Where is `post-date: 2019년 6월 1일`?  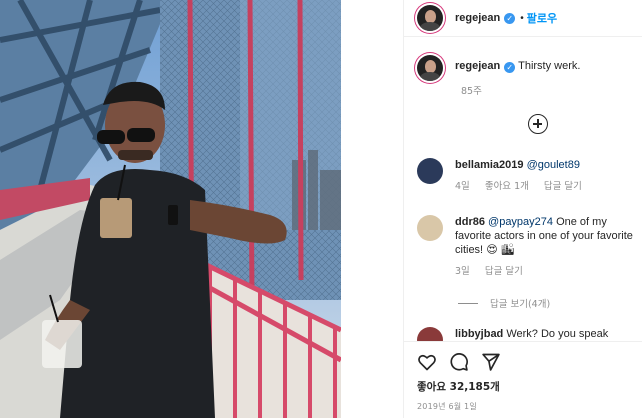 post-date: 2019년 6월 1일 is located at coordinates (447, 406).